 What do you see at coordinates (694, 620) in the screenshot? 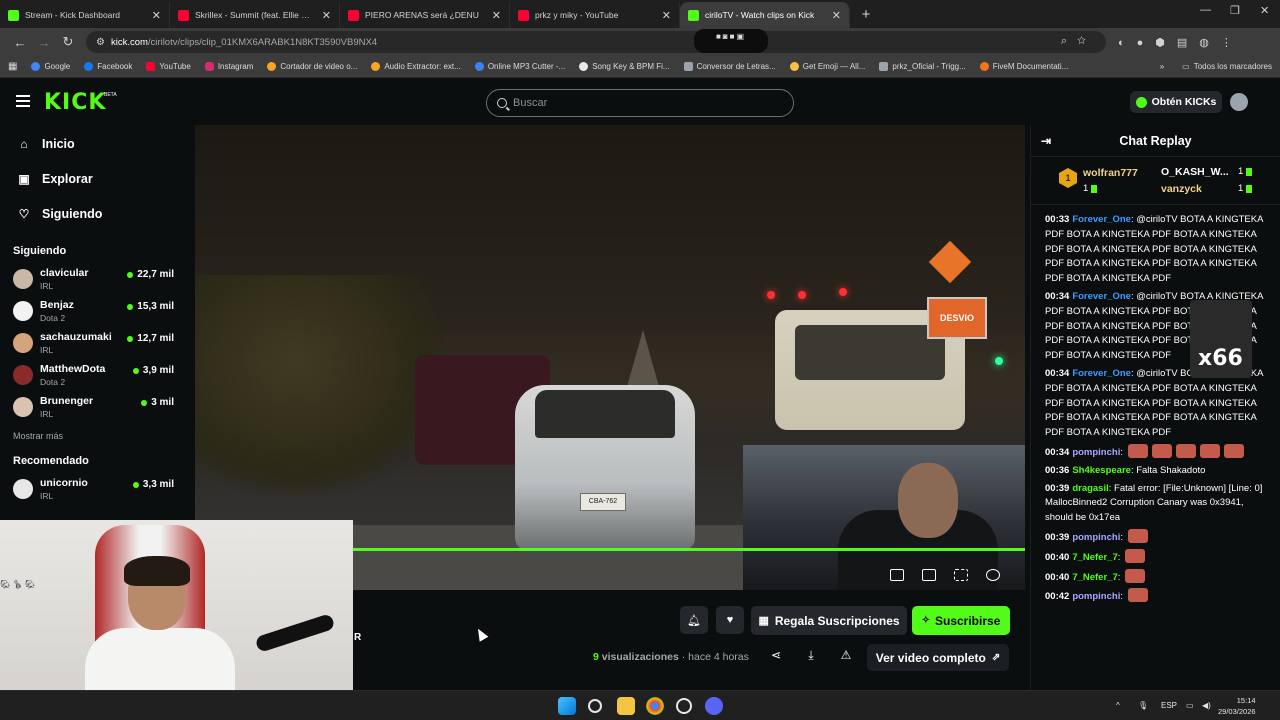
I see `notification-bell-button: 🔔︎` at bounding box center [694, 620].